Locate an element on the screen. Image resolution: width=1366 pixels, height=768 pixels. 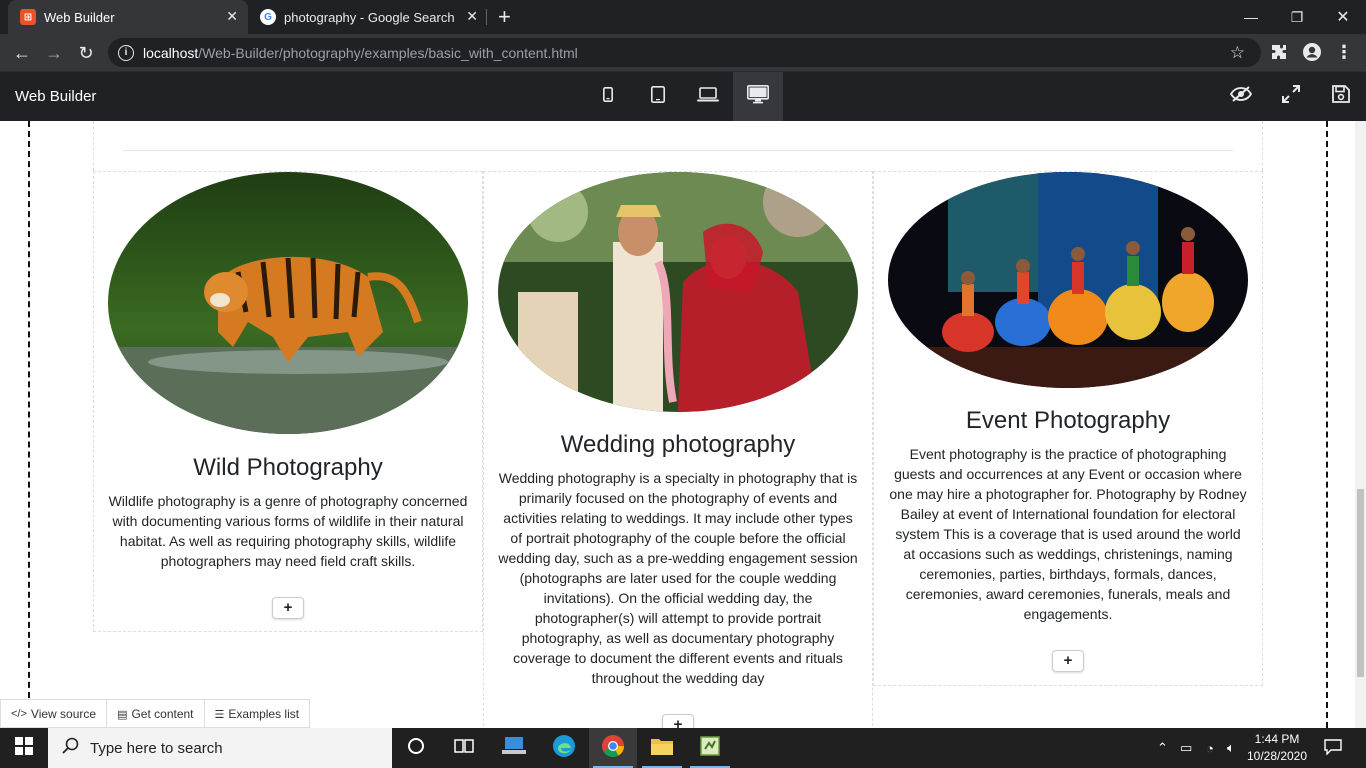
browser-menu-icon: ⋮ is located at coordinates (1344, 52).